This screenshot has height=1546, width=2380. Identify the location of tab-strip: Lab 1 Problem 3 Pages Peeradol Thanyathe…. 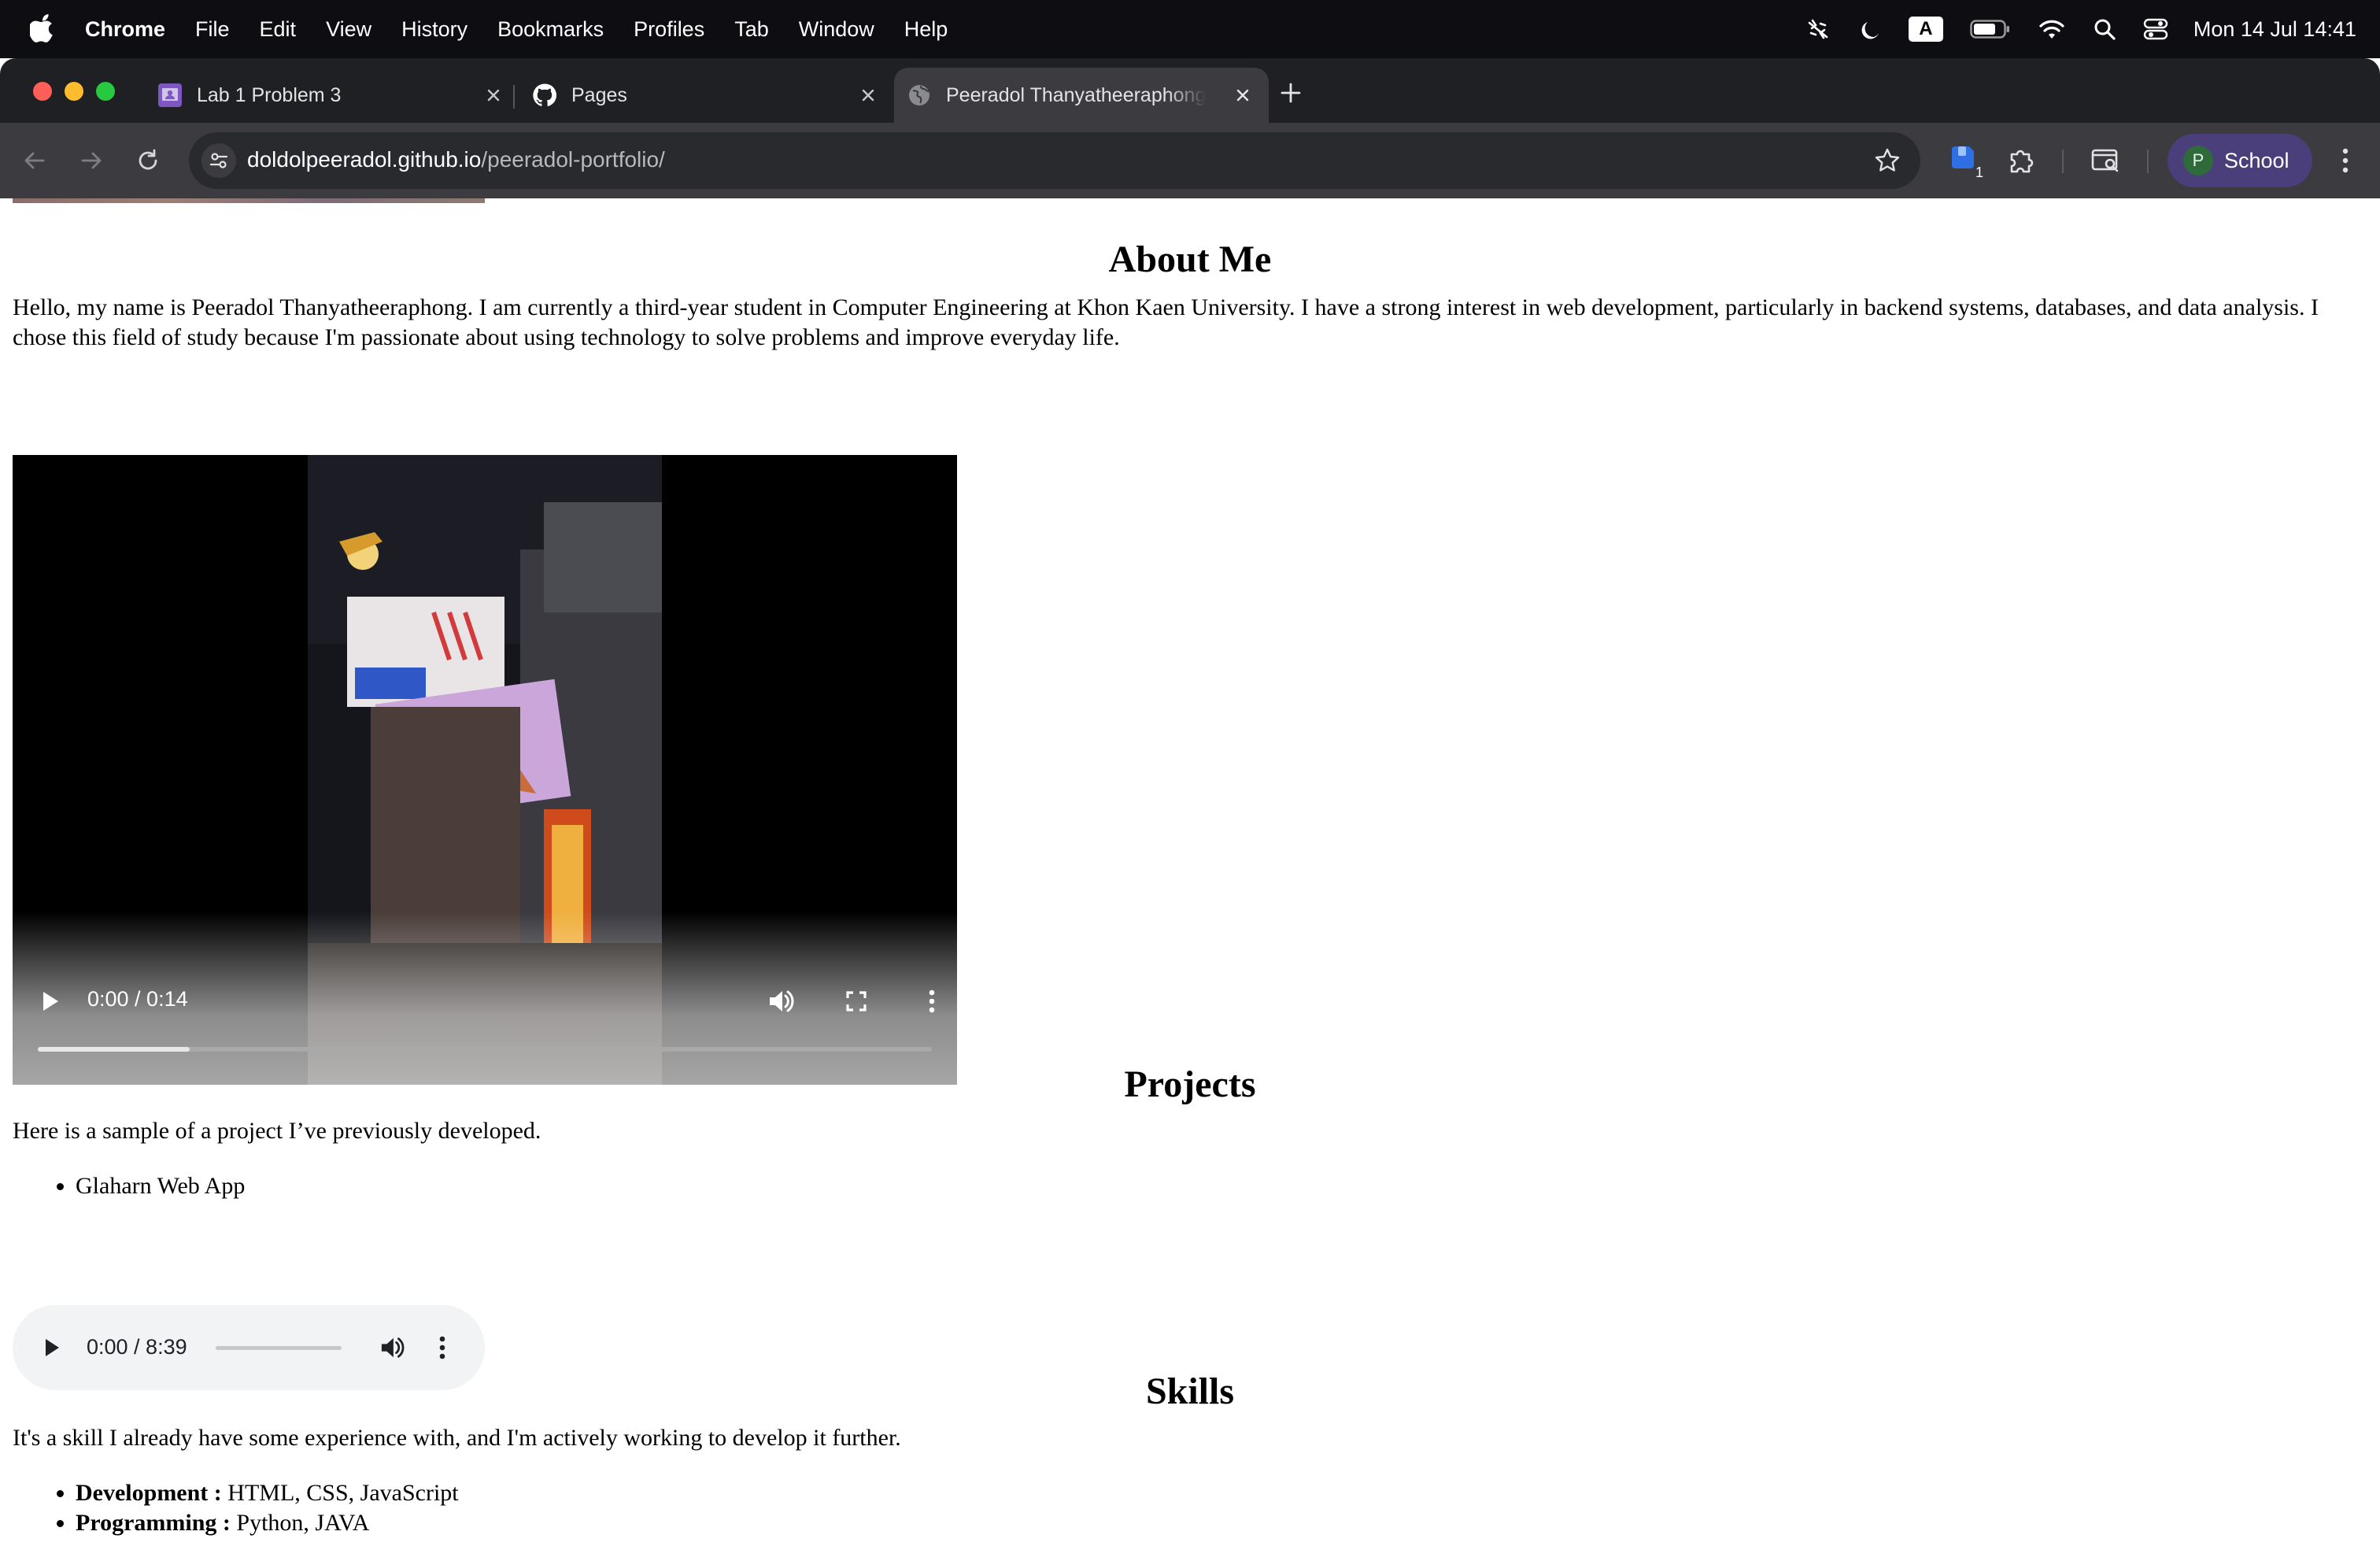
(1190, 90).